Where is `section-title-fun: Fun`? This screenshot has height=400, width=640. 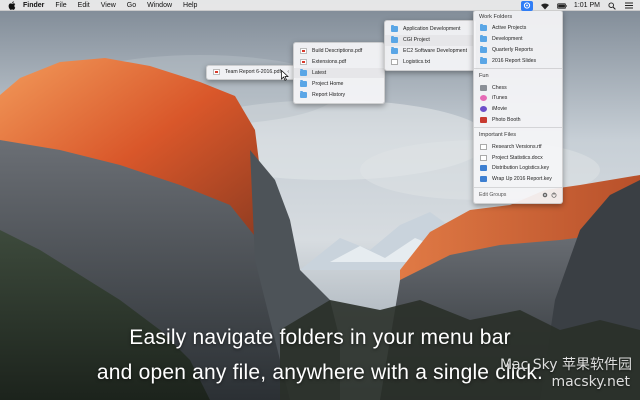 section-title-fun: Fun is located at coordinates (484, 76).